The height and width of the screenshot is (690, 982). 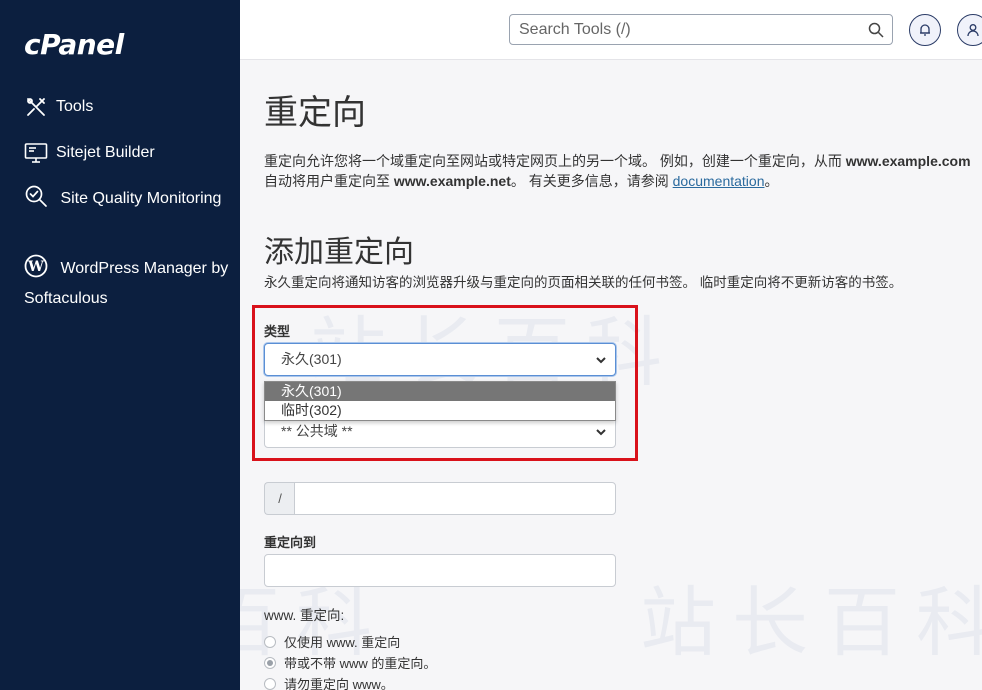 I want to click on radio-label: 带或不带 www 的重定向。, so click(x=360, y=663).